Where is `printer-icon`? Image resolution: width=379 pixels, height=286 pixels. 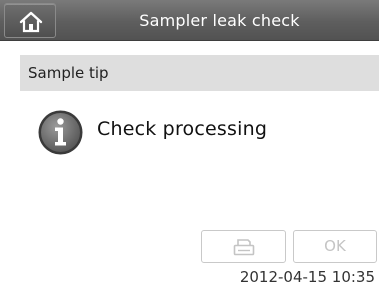 printer-icon is located at coordinates (244, 247).